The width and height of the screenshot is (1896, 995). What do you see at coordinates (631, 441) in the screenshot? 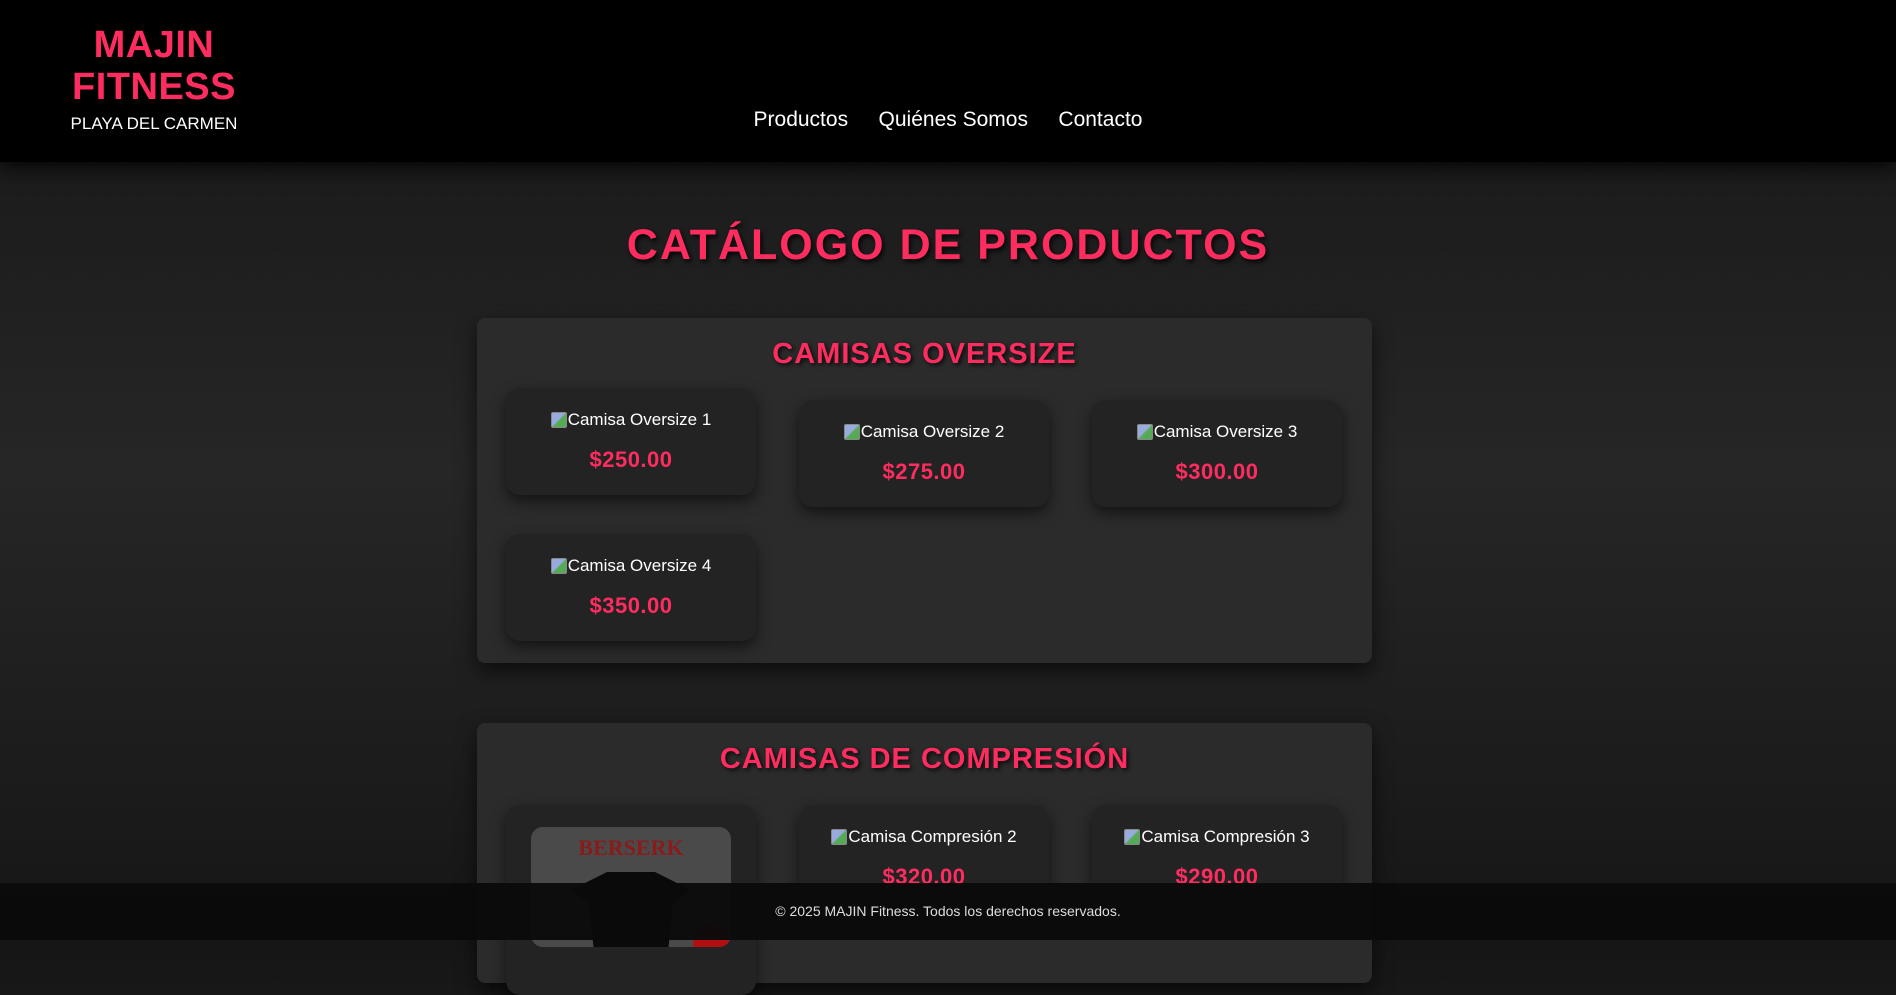
I see `product-card: Camisa Oversize 1 $250.00` at bounding box center [631, 441].